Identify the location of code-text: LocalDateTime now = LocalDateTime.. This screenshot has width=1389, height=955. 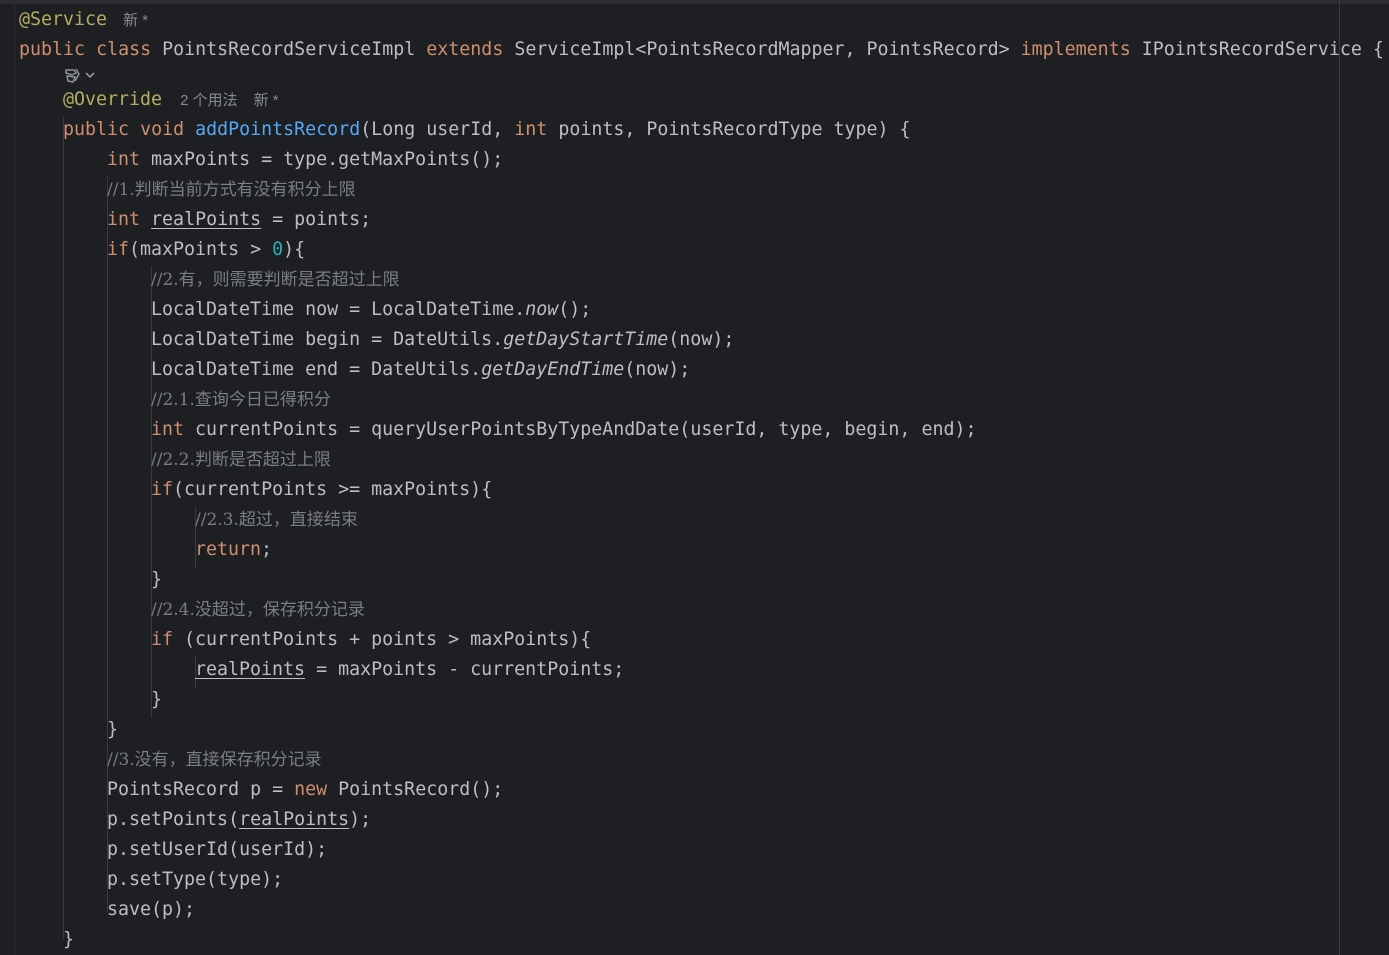
(338, 309).